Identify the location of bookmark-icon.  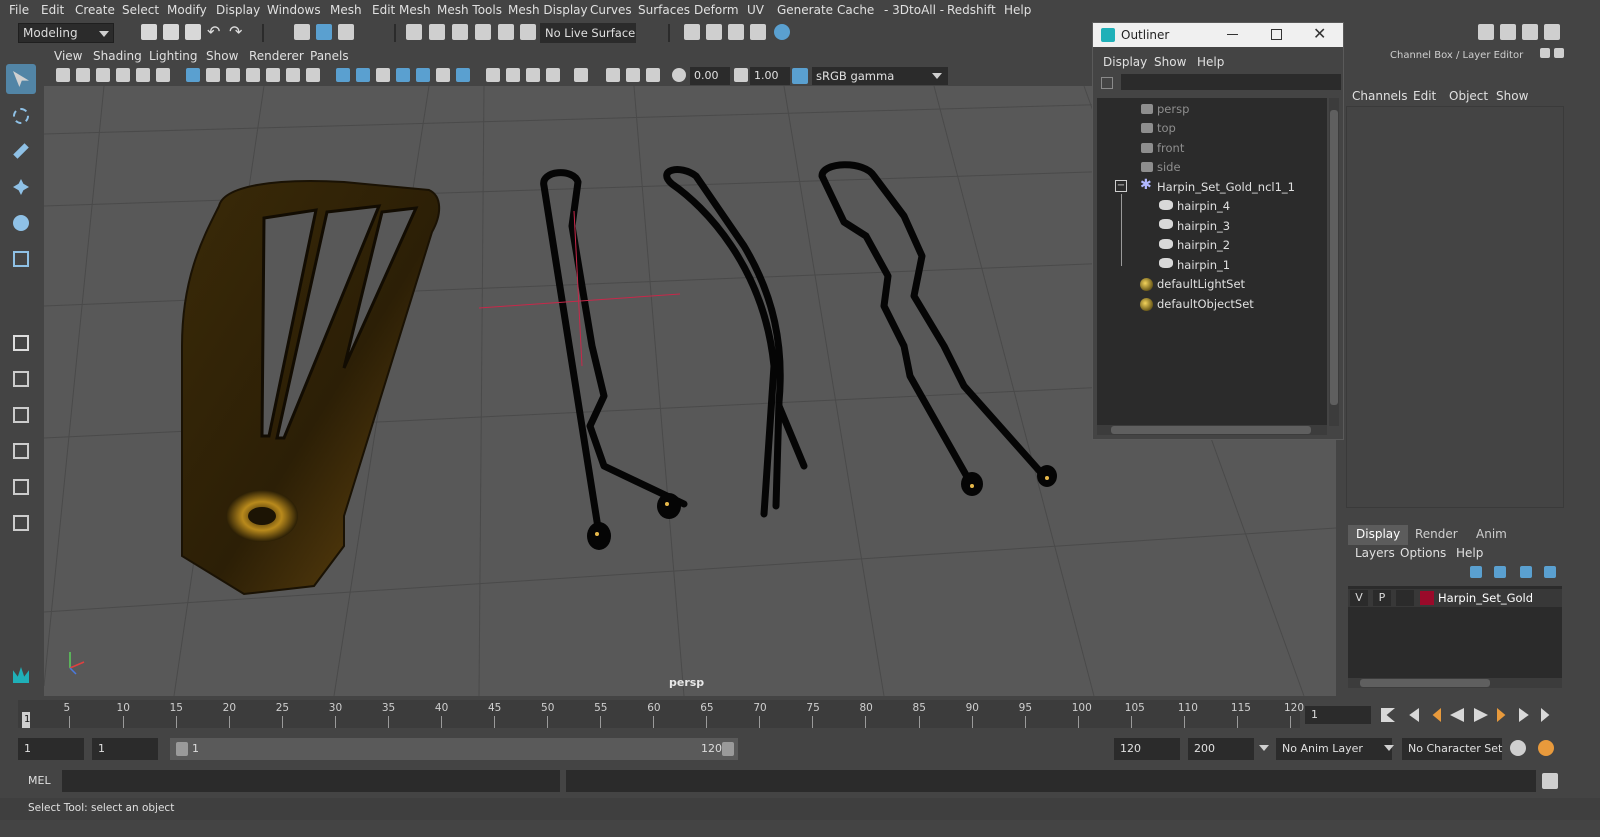
(103, 75).